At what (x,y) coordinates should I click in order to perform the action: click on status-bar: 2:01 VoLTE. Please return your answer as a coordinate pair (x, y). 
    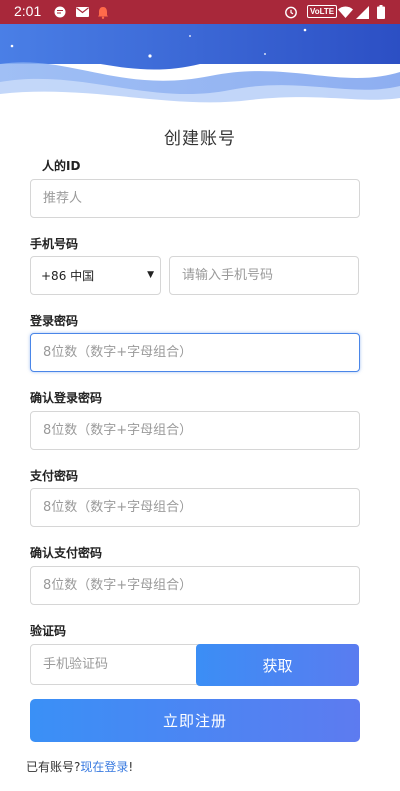
    Looking at the image, I should click on (200, 12).